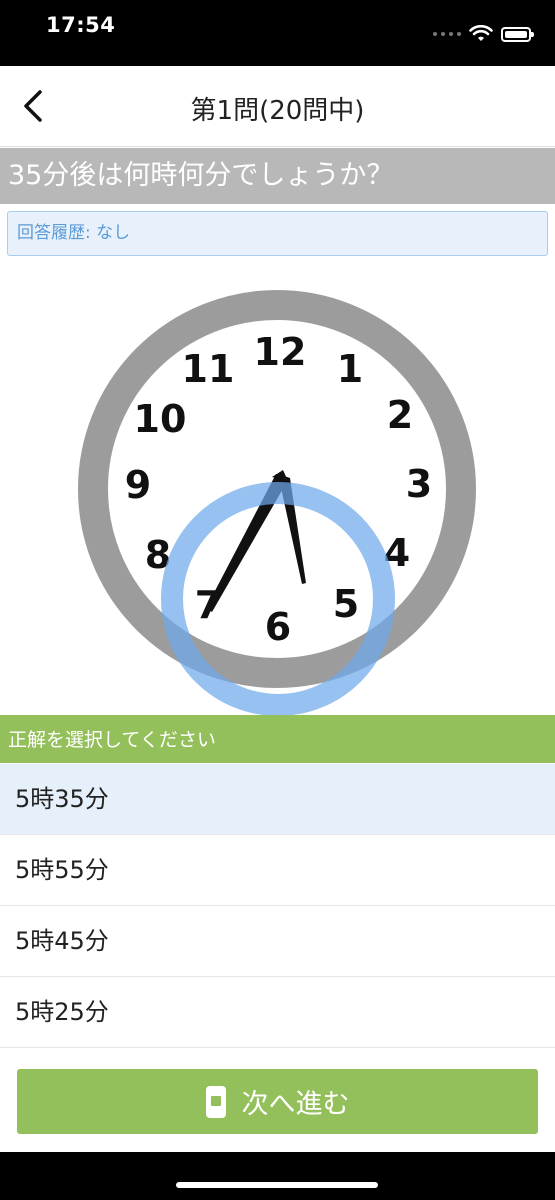  What do you see at coordinates (400, 415) in the screenshot?
I see `clock-number-2: 2` at bounding box center [400, 415].